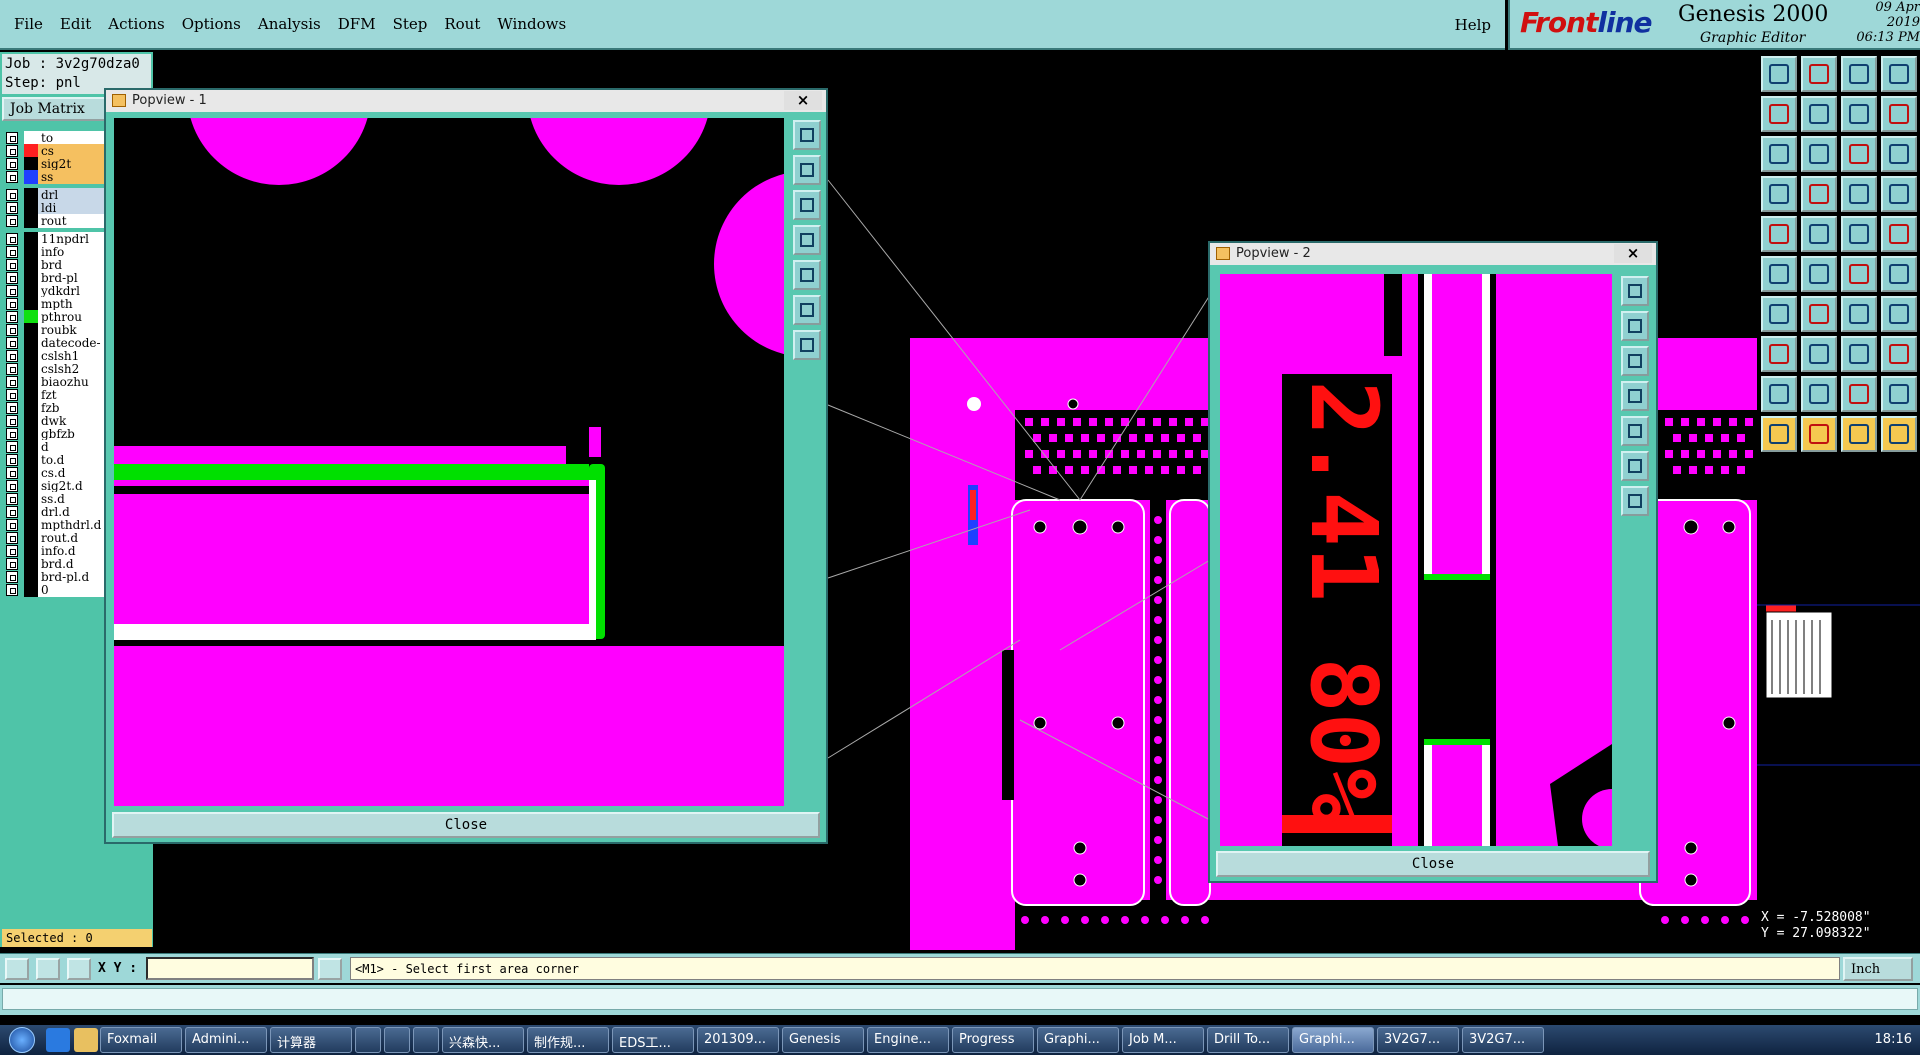 This screenshot has height=1055, width=1920. Describe the element at coordinates (1779, 354) in the screenshot. I see `feature-add-icon` at that location.